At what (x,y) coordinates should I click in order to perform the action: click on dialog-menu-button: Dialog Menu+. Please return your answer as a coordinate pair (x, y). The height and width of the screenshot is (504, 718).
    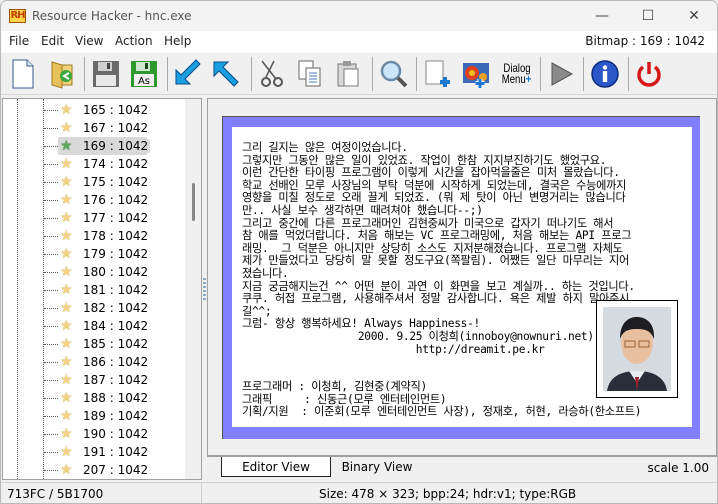
    Looking at the image, I should click on (517, 74).